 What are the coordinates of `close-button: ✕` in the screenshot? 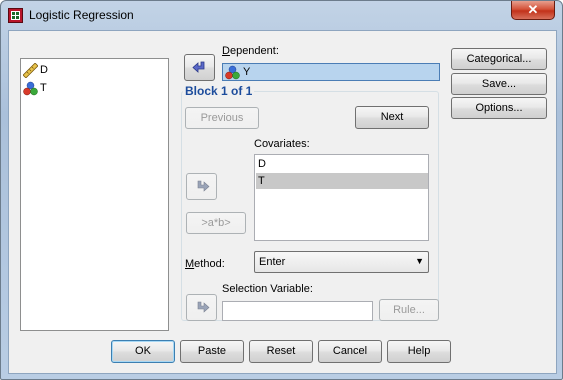 It's located at (533, 10).